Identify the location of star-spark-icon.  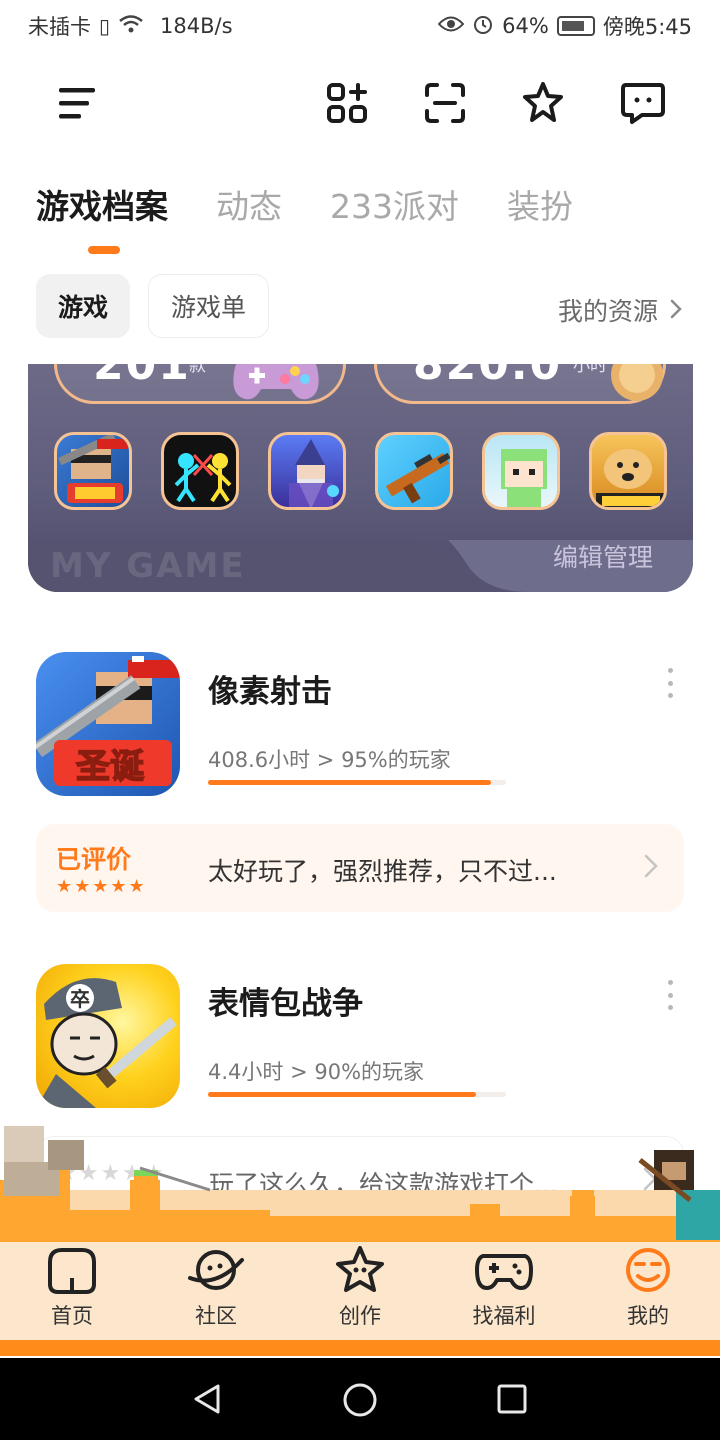
(543, 103).